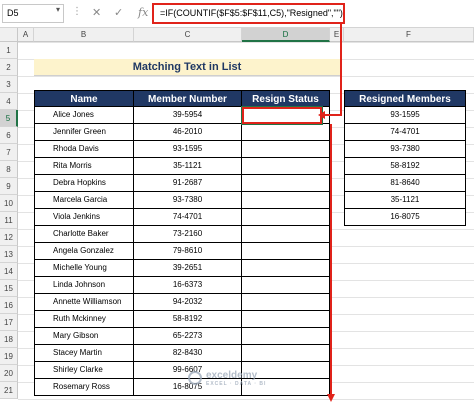 The width and height of the screenshot is (474, 408). Describe the element at coordinates (187, 268) in the screenshot. I see `cell-member-number: 39-2651` at that location.